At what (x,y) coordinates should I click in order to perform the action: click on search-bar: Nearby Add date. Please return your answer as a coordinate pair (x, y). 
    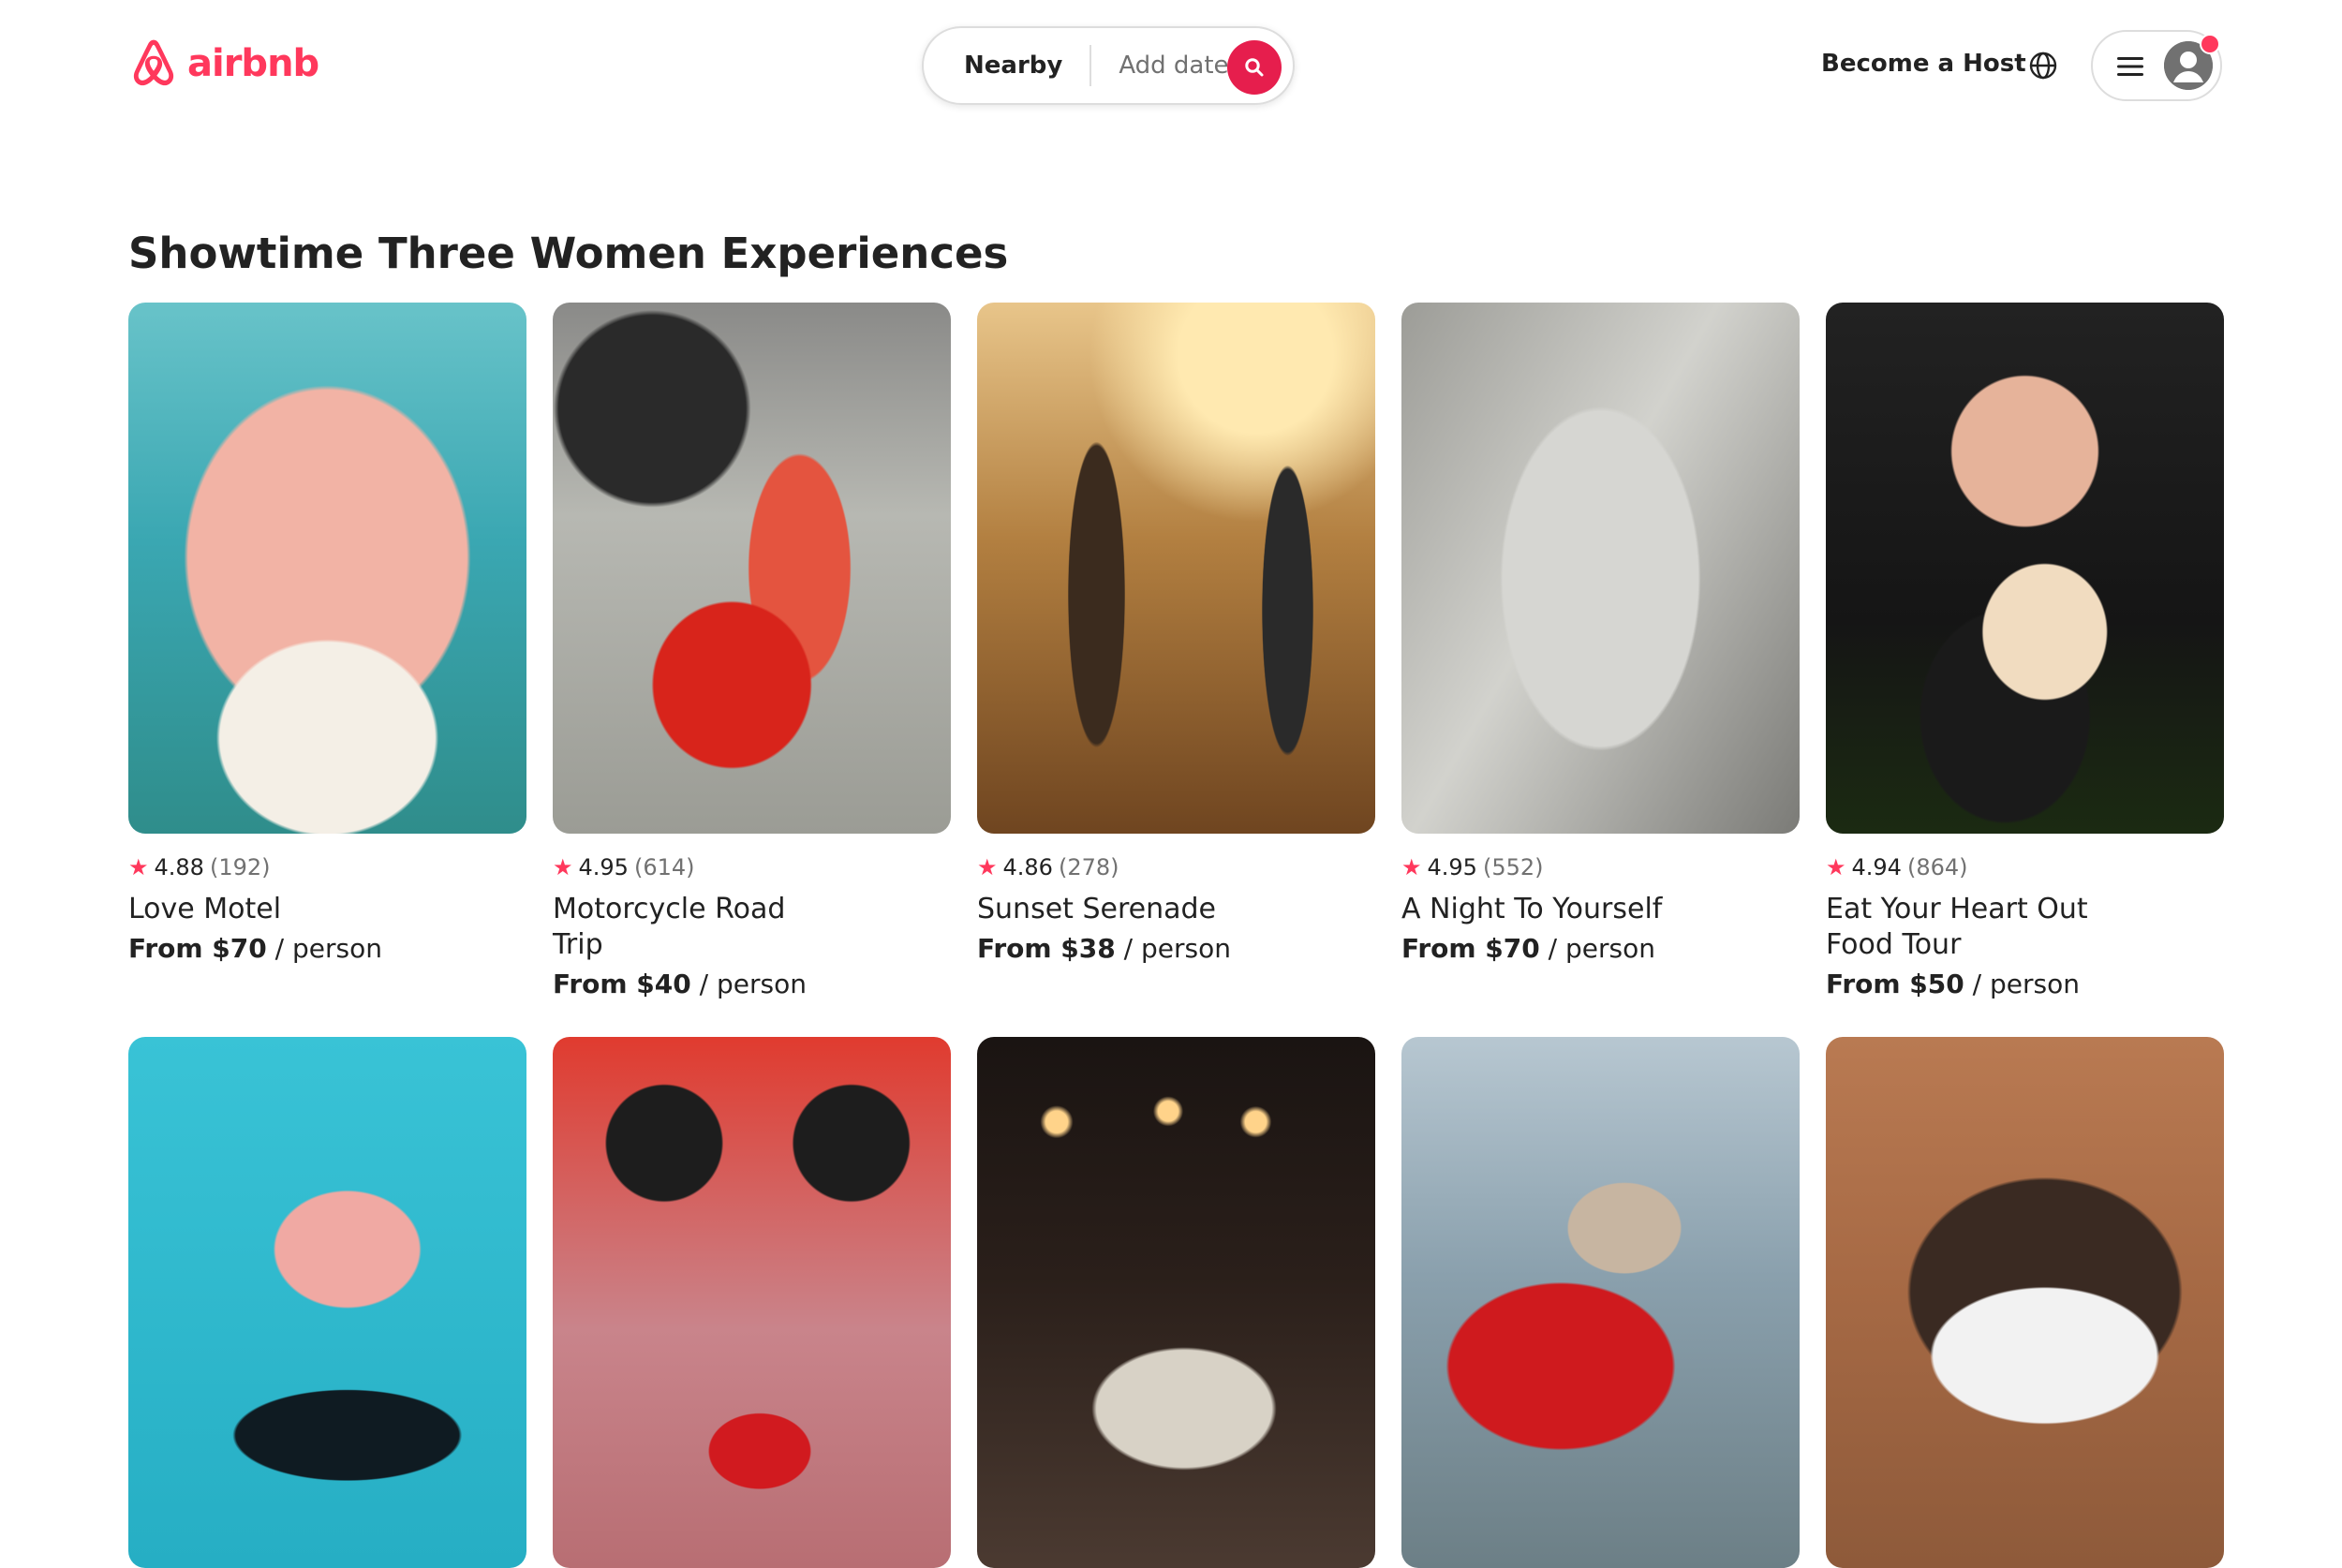
    Looking at the image, I should click on (1108, 65).